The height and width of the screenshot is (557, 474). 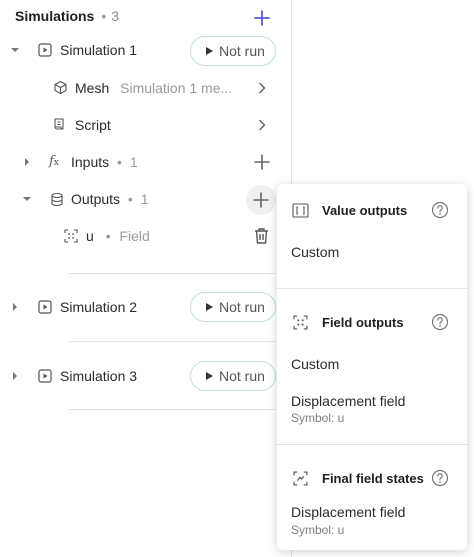 I want to click on script-label: Script, so click(x=93, y=125).